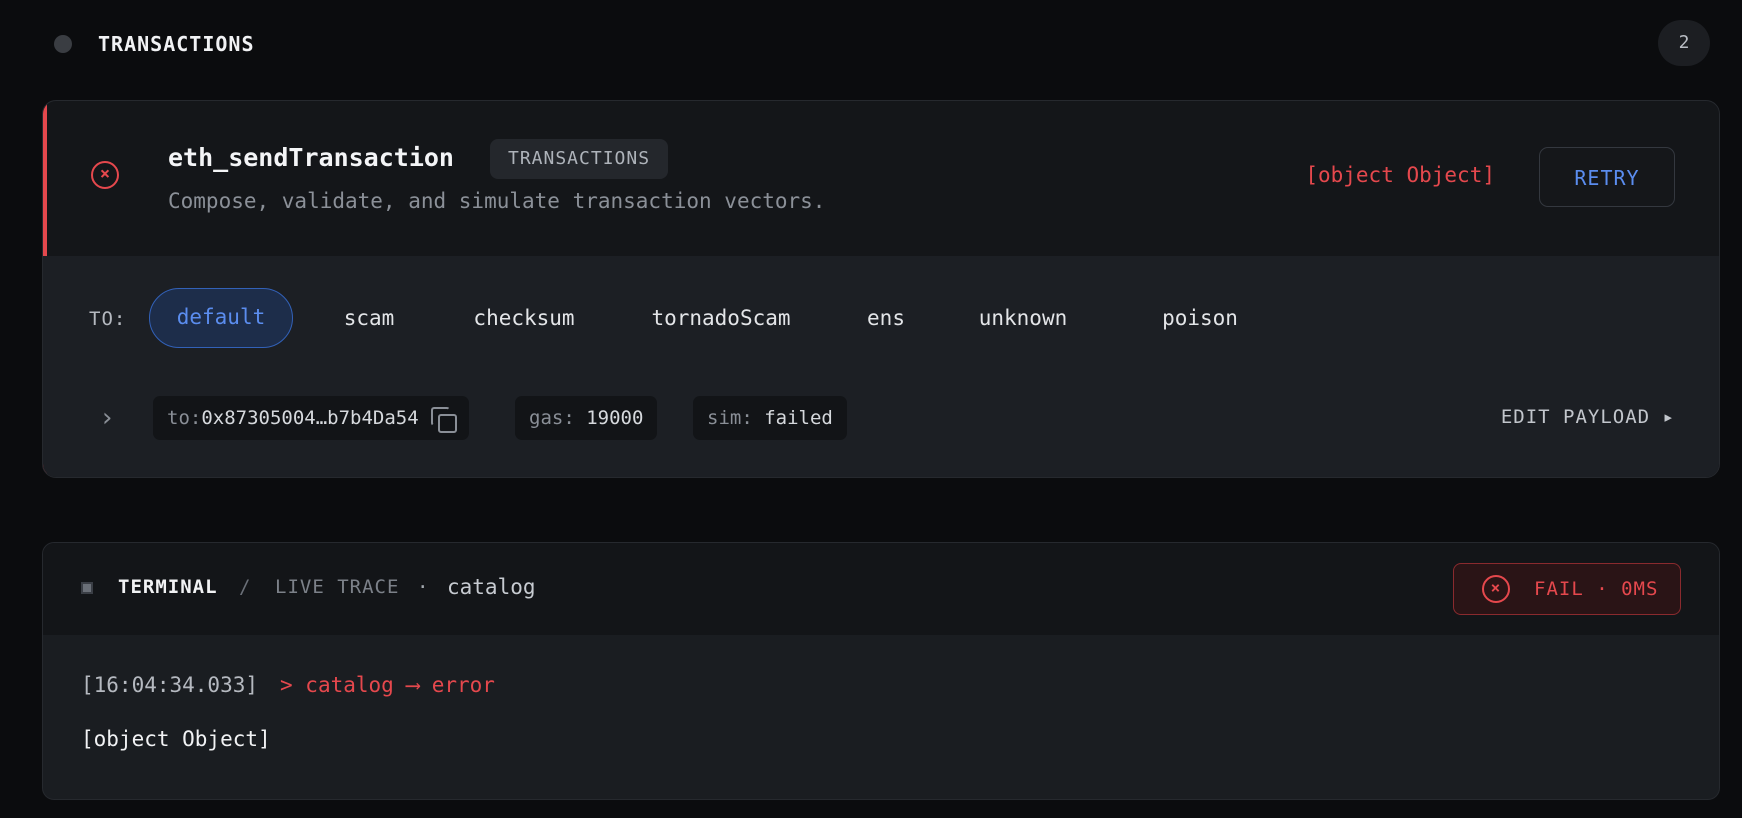 The height and width of the screenshot is (818, 1742). Describe the element at coordinates (369, 318) in the screenshot. I see `chip-scam: scam` at that location.